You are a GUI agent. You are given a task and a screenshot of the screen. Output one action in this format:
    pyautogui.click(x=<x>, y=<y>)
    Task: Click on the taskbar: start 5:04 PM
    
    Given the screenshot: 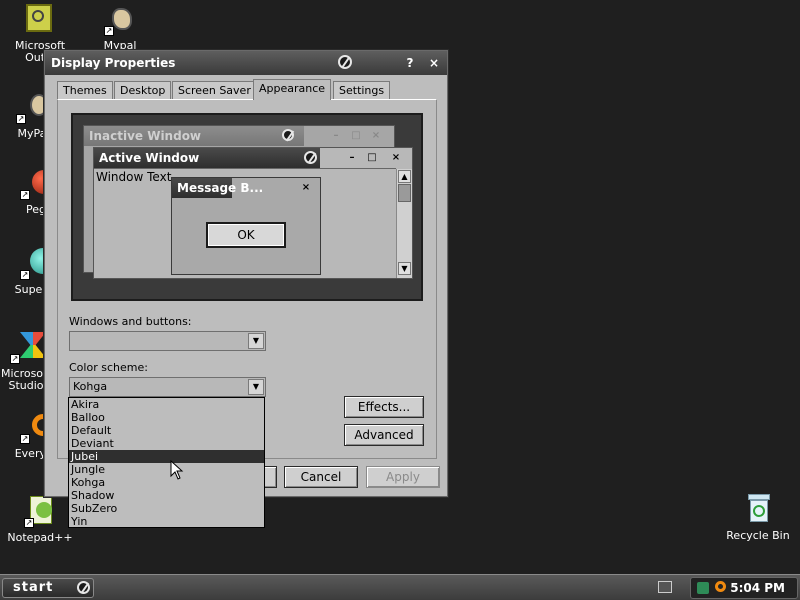 What is the action you would take?
    pyautogui.click(x=400, y=587)
    